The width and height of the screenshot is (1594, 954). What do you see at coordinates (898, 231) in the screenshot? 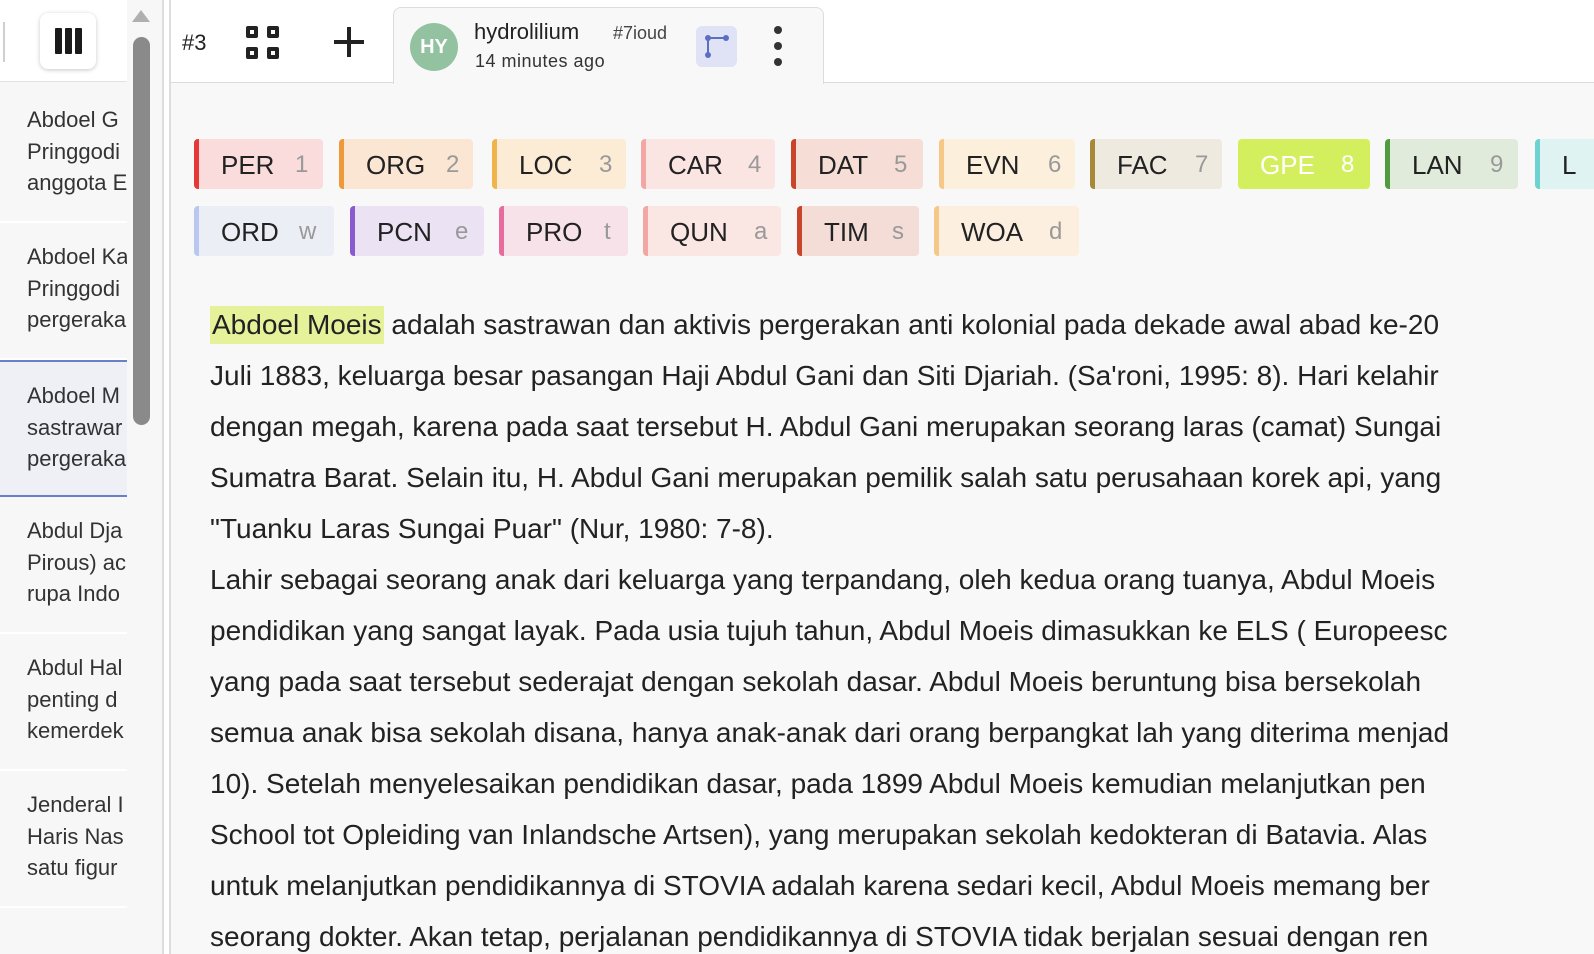
I see `label-shortcut: s` at bounding box center [898, 231].